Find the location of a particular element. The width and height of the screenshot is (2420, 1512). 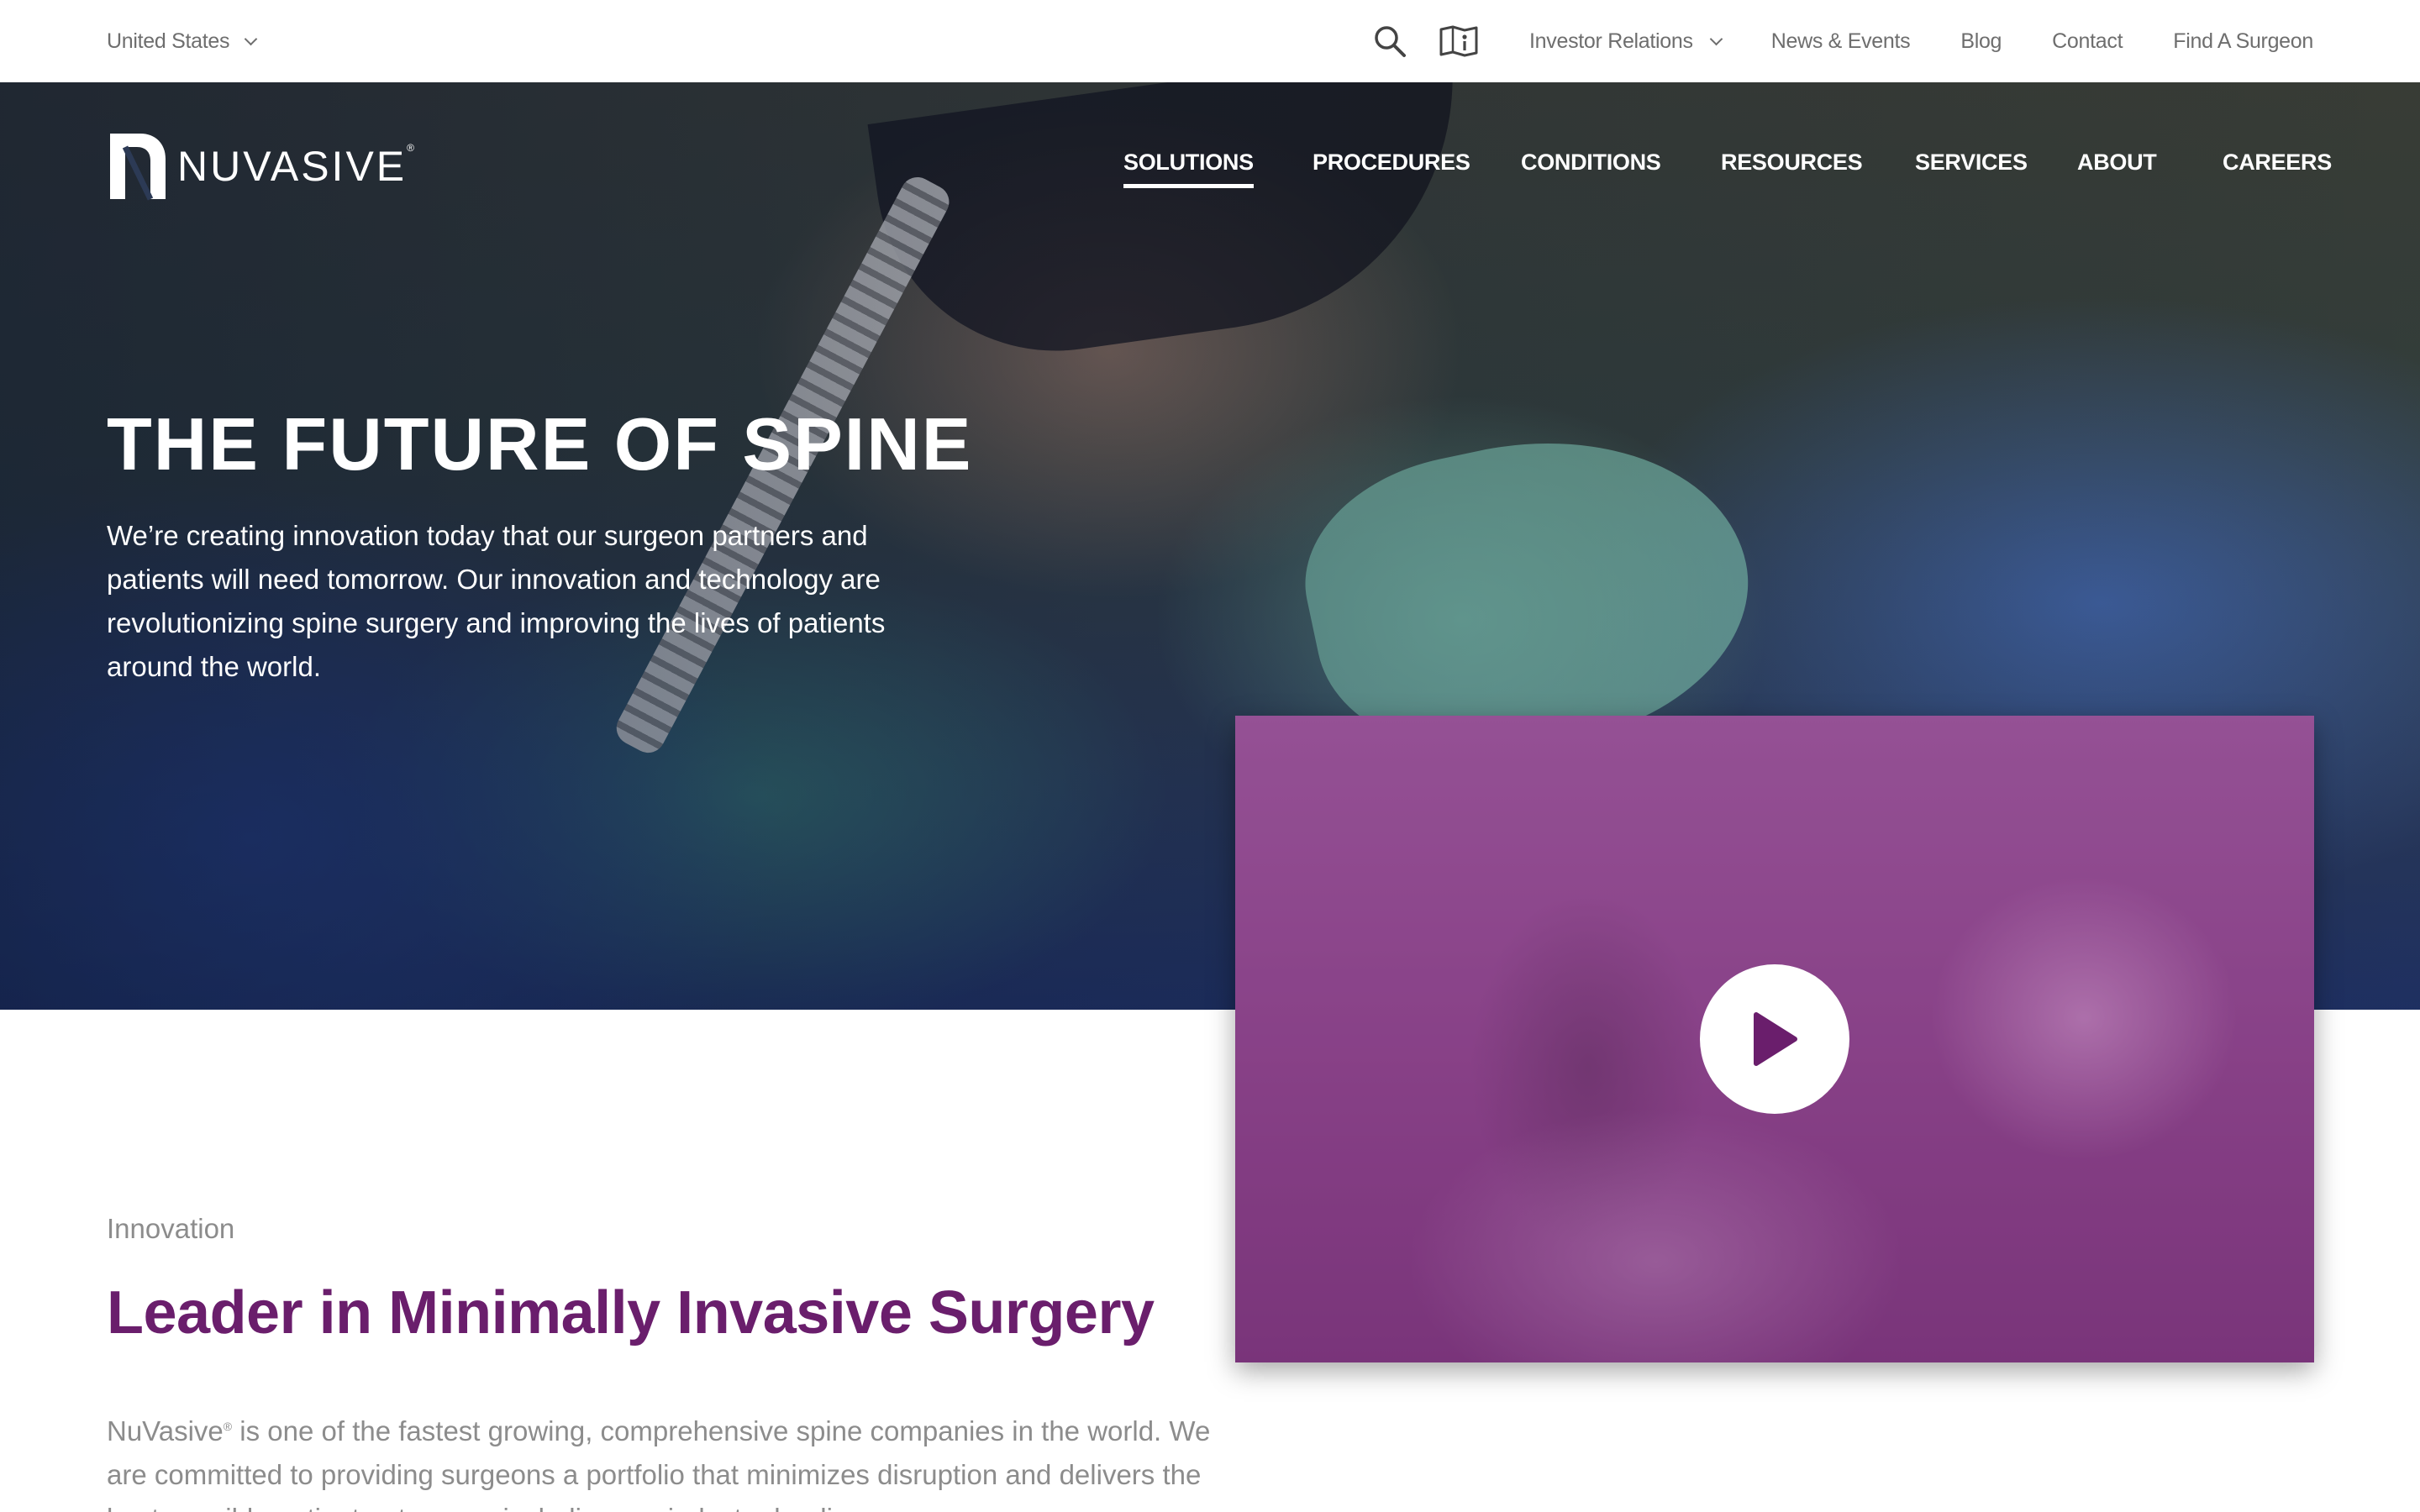

nav-services: SERVICES is located at coordinates (1972, 167).